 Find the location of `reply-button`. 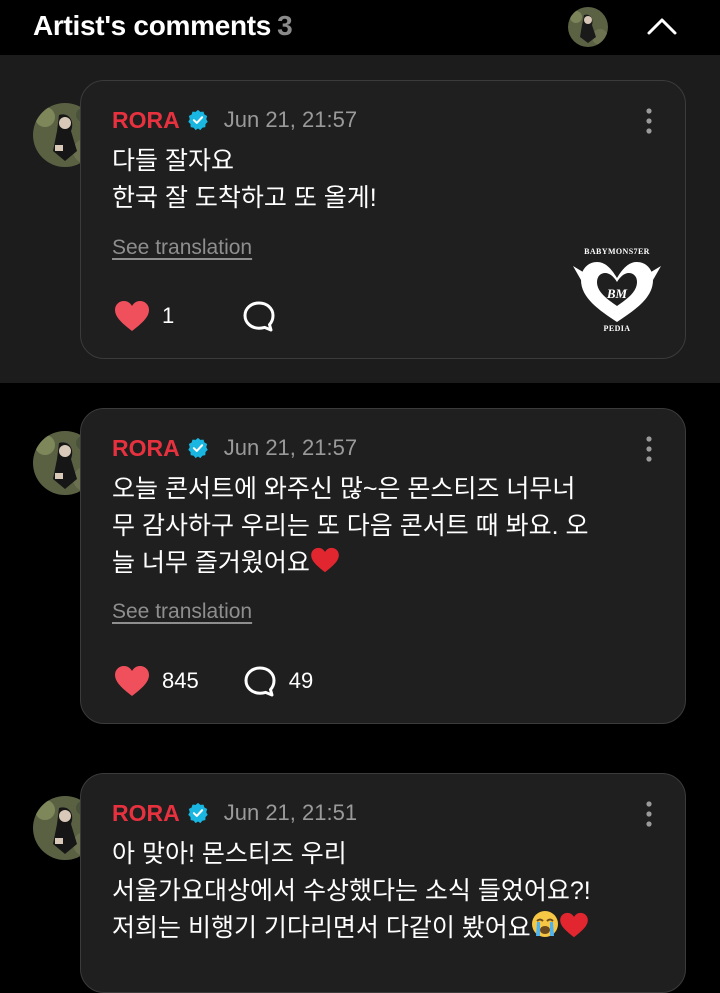

reply-button is located at coordinates (259, 316).